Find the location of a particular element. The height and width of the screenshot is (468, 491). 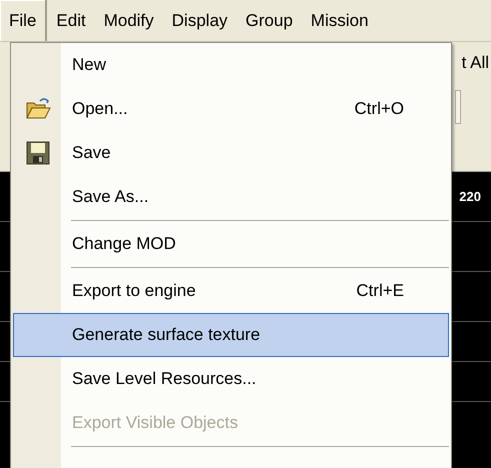

menu-item: Change MOD is located at coordinates (231, 244).